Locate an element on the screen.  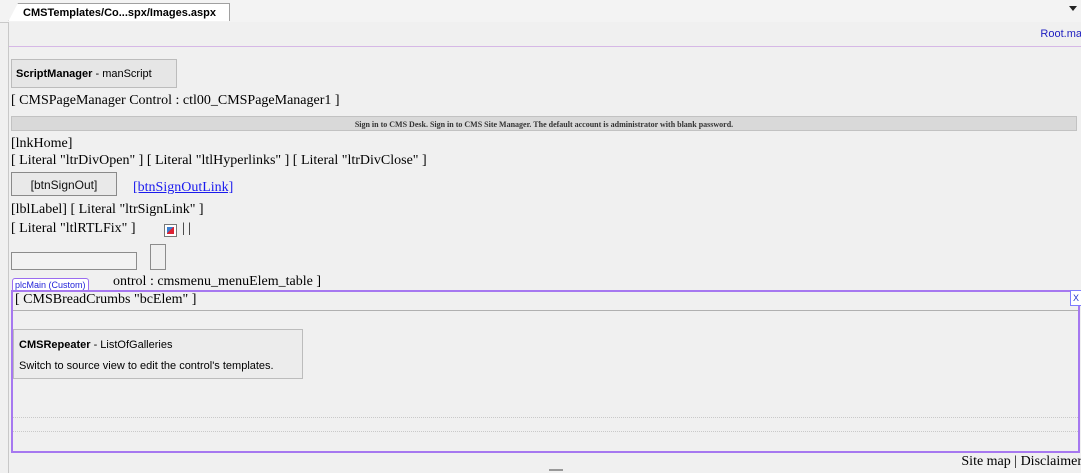
menu-control-text: ontrol : cmsmenu_menuElem_table ] is located at coordinates (217, 282).